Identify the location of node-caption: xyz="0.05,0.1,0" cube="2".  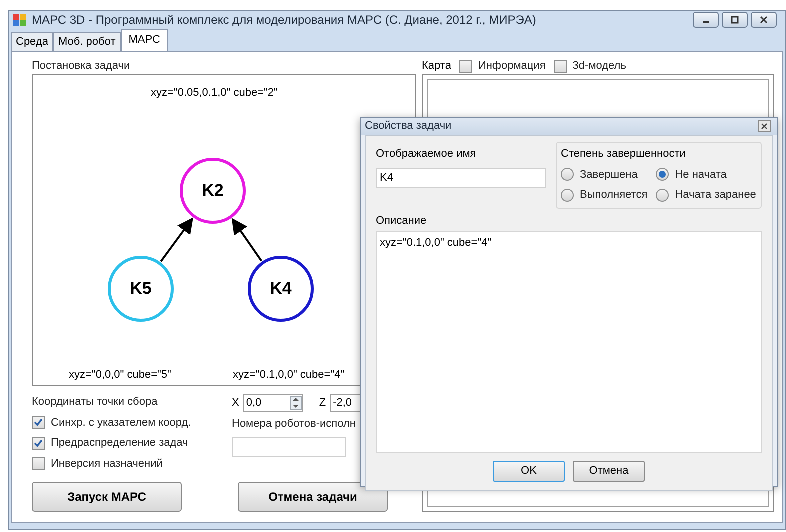
(214, 93).